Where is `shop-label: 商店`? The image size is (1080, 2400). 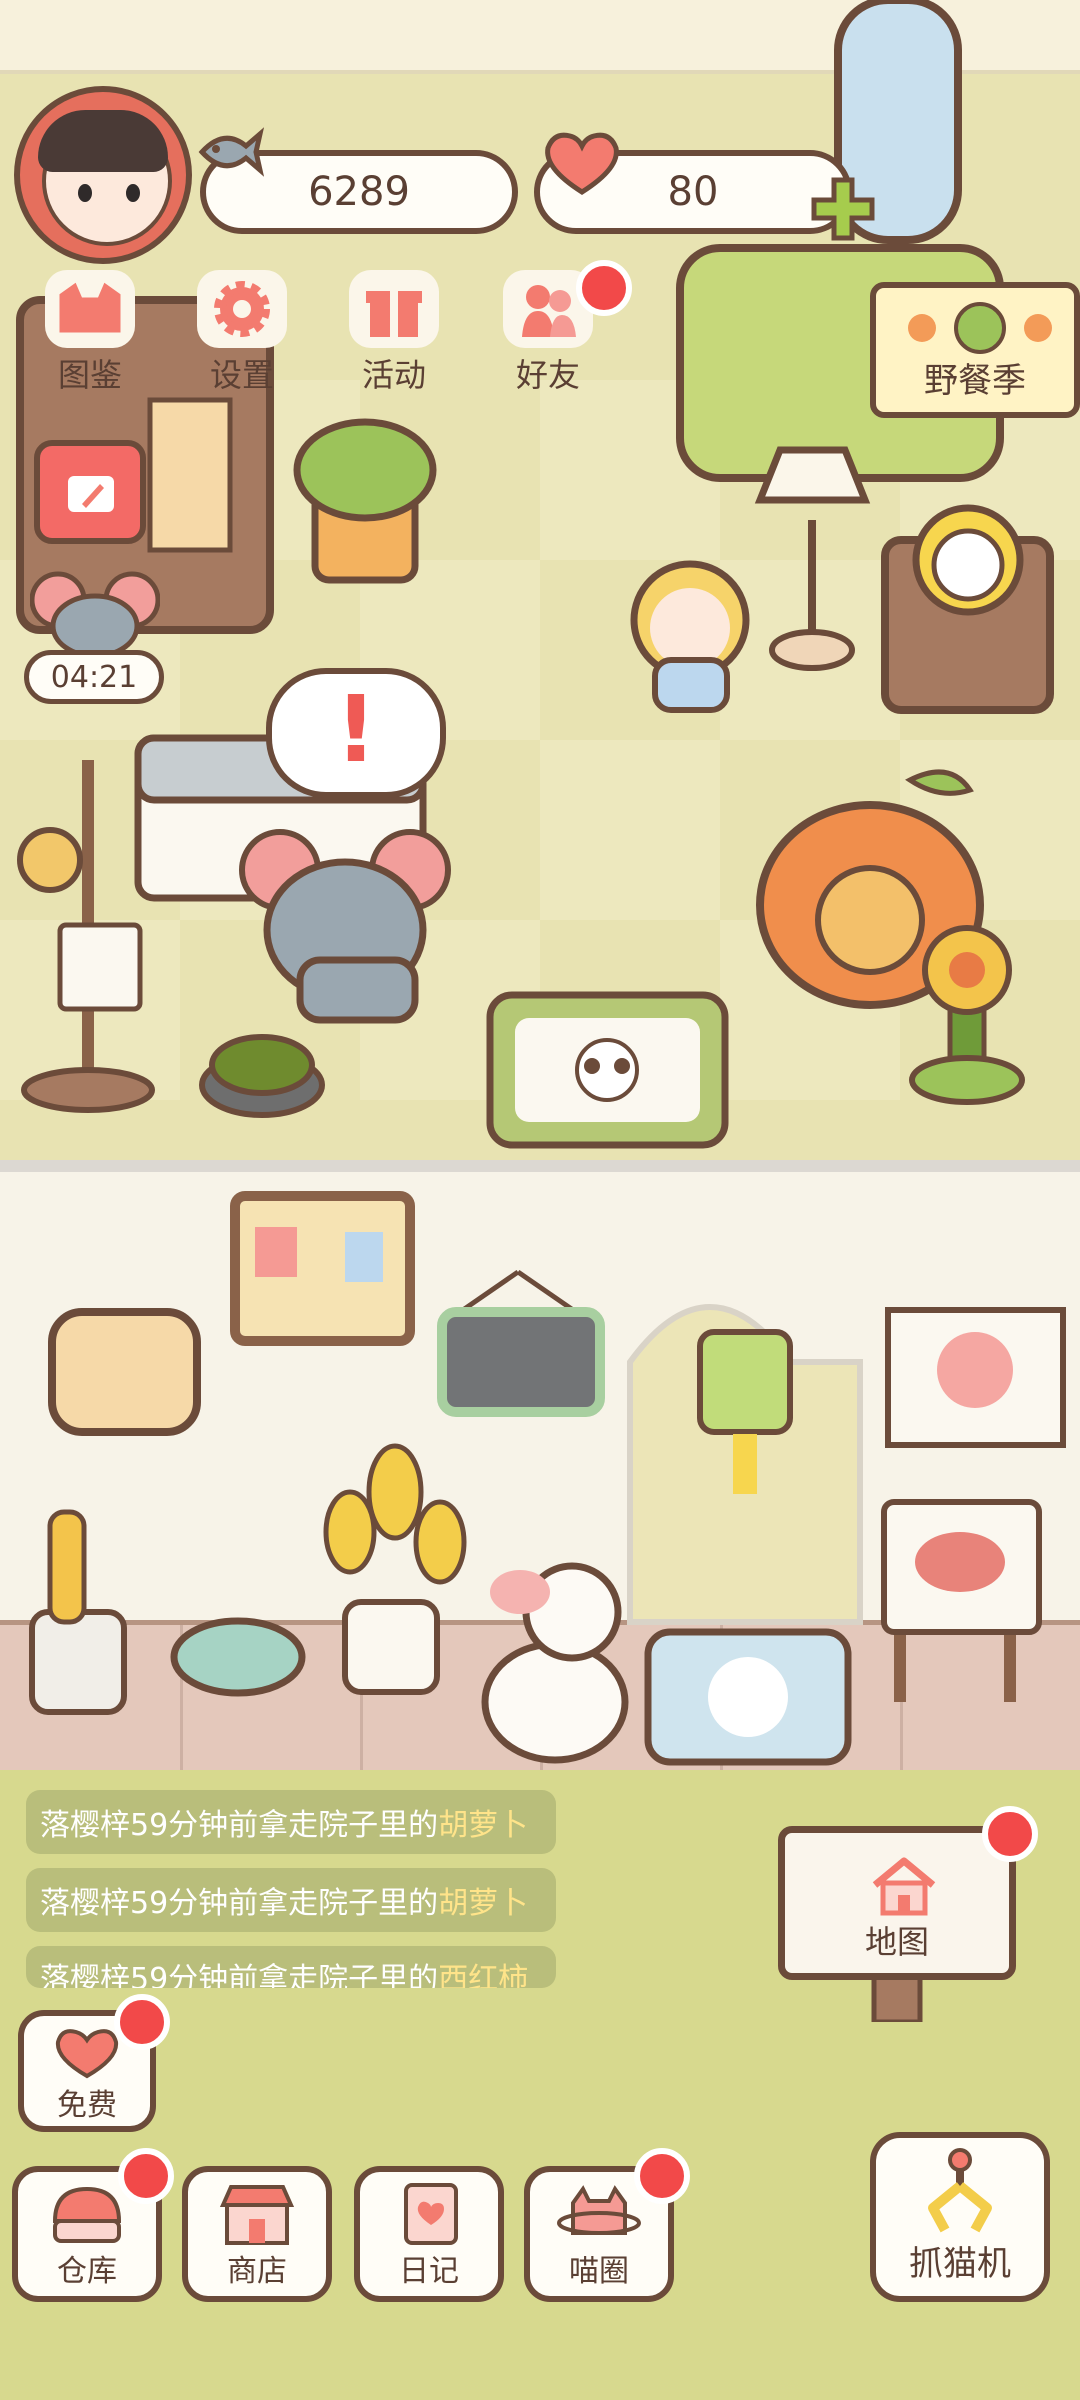
shop-label: 商店 is located at coordinates (257, 2271).